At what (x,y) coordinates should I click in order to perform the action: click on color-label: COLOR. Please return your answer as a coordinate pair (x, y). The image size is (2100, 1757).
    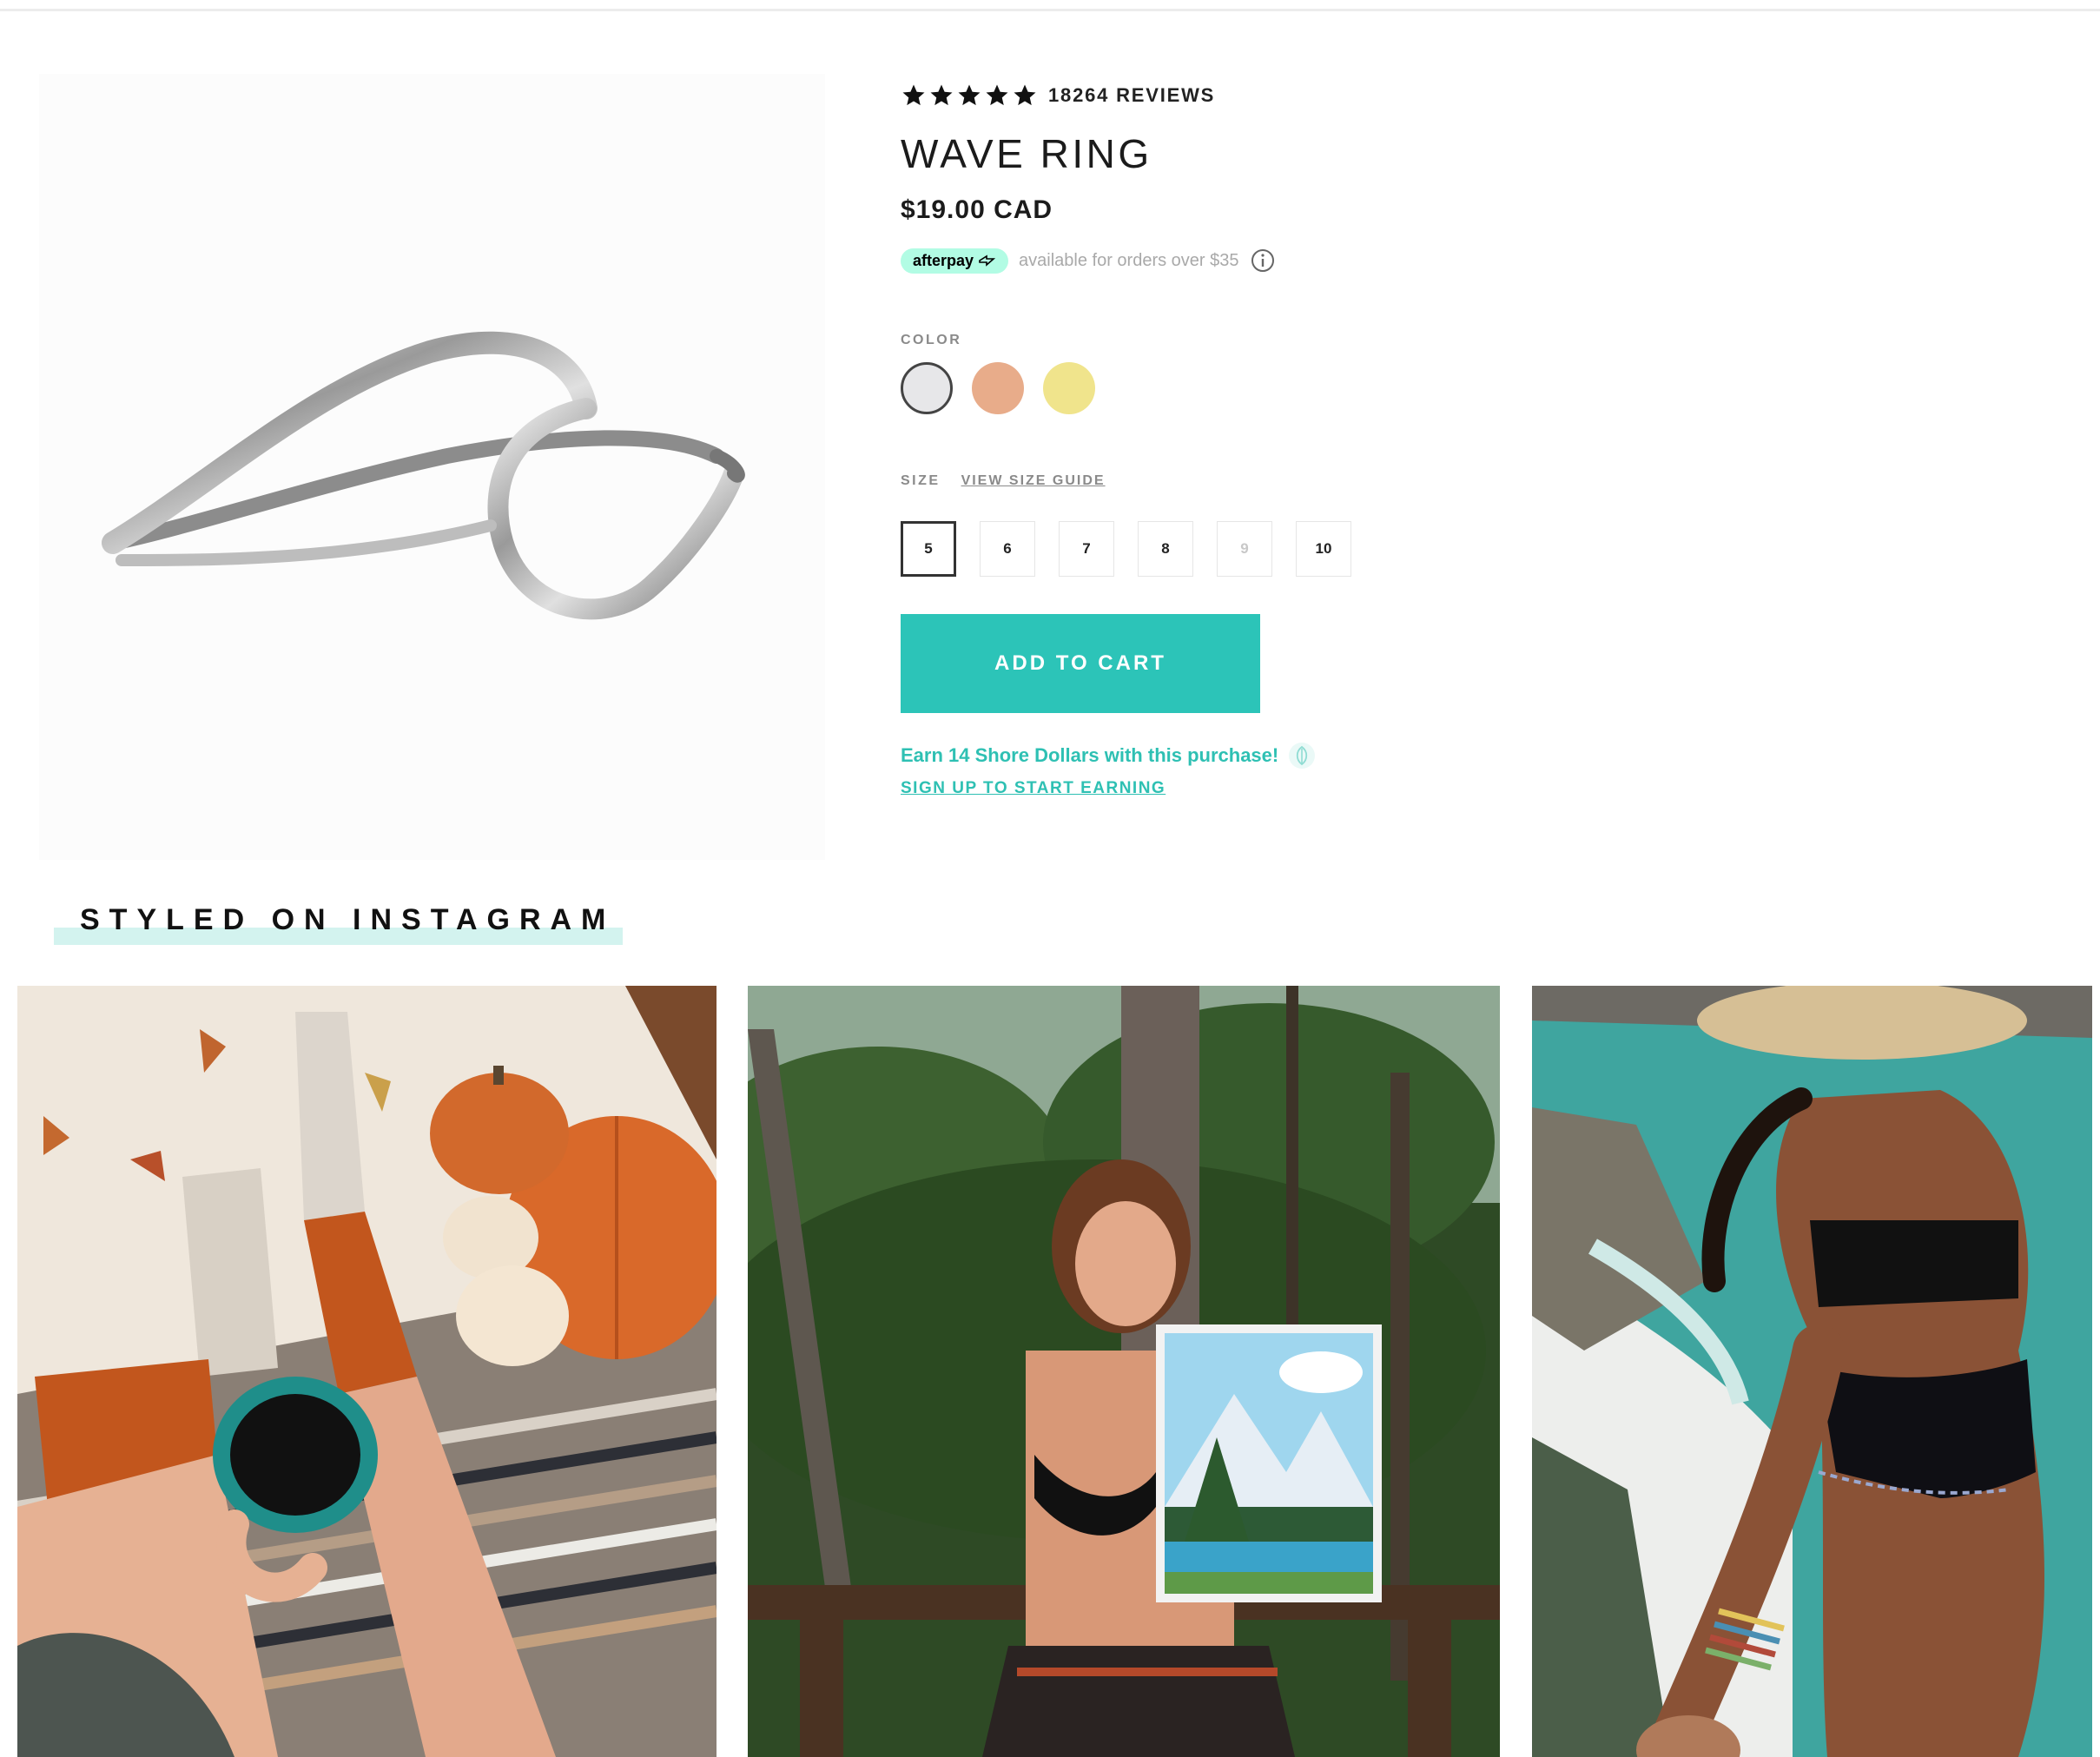
    Looking at the image, I should click on (932, 340).